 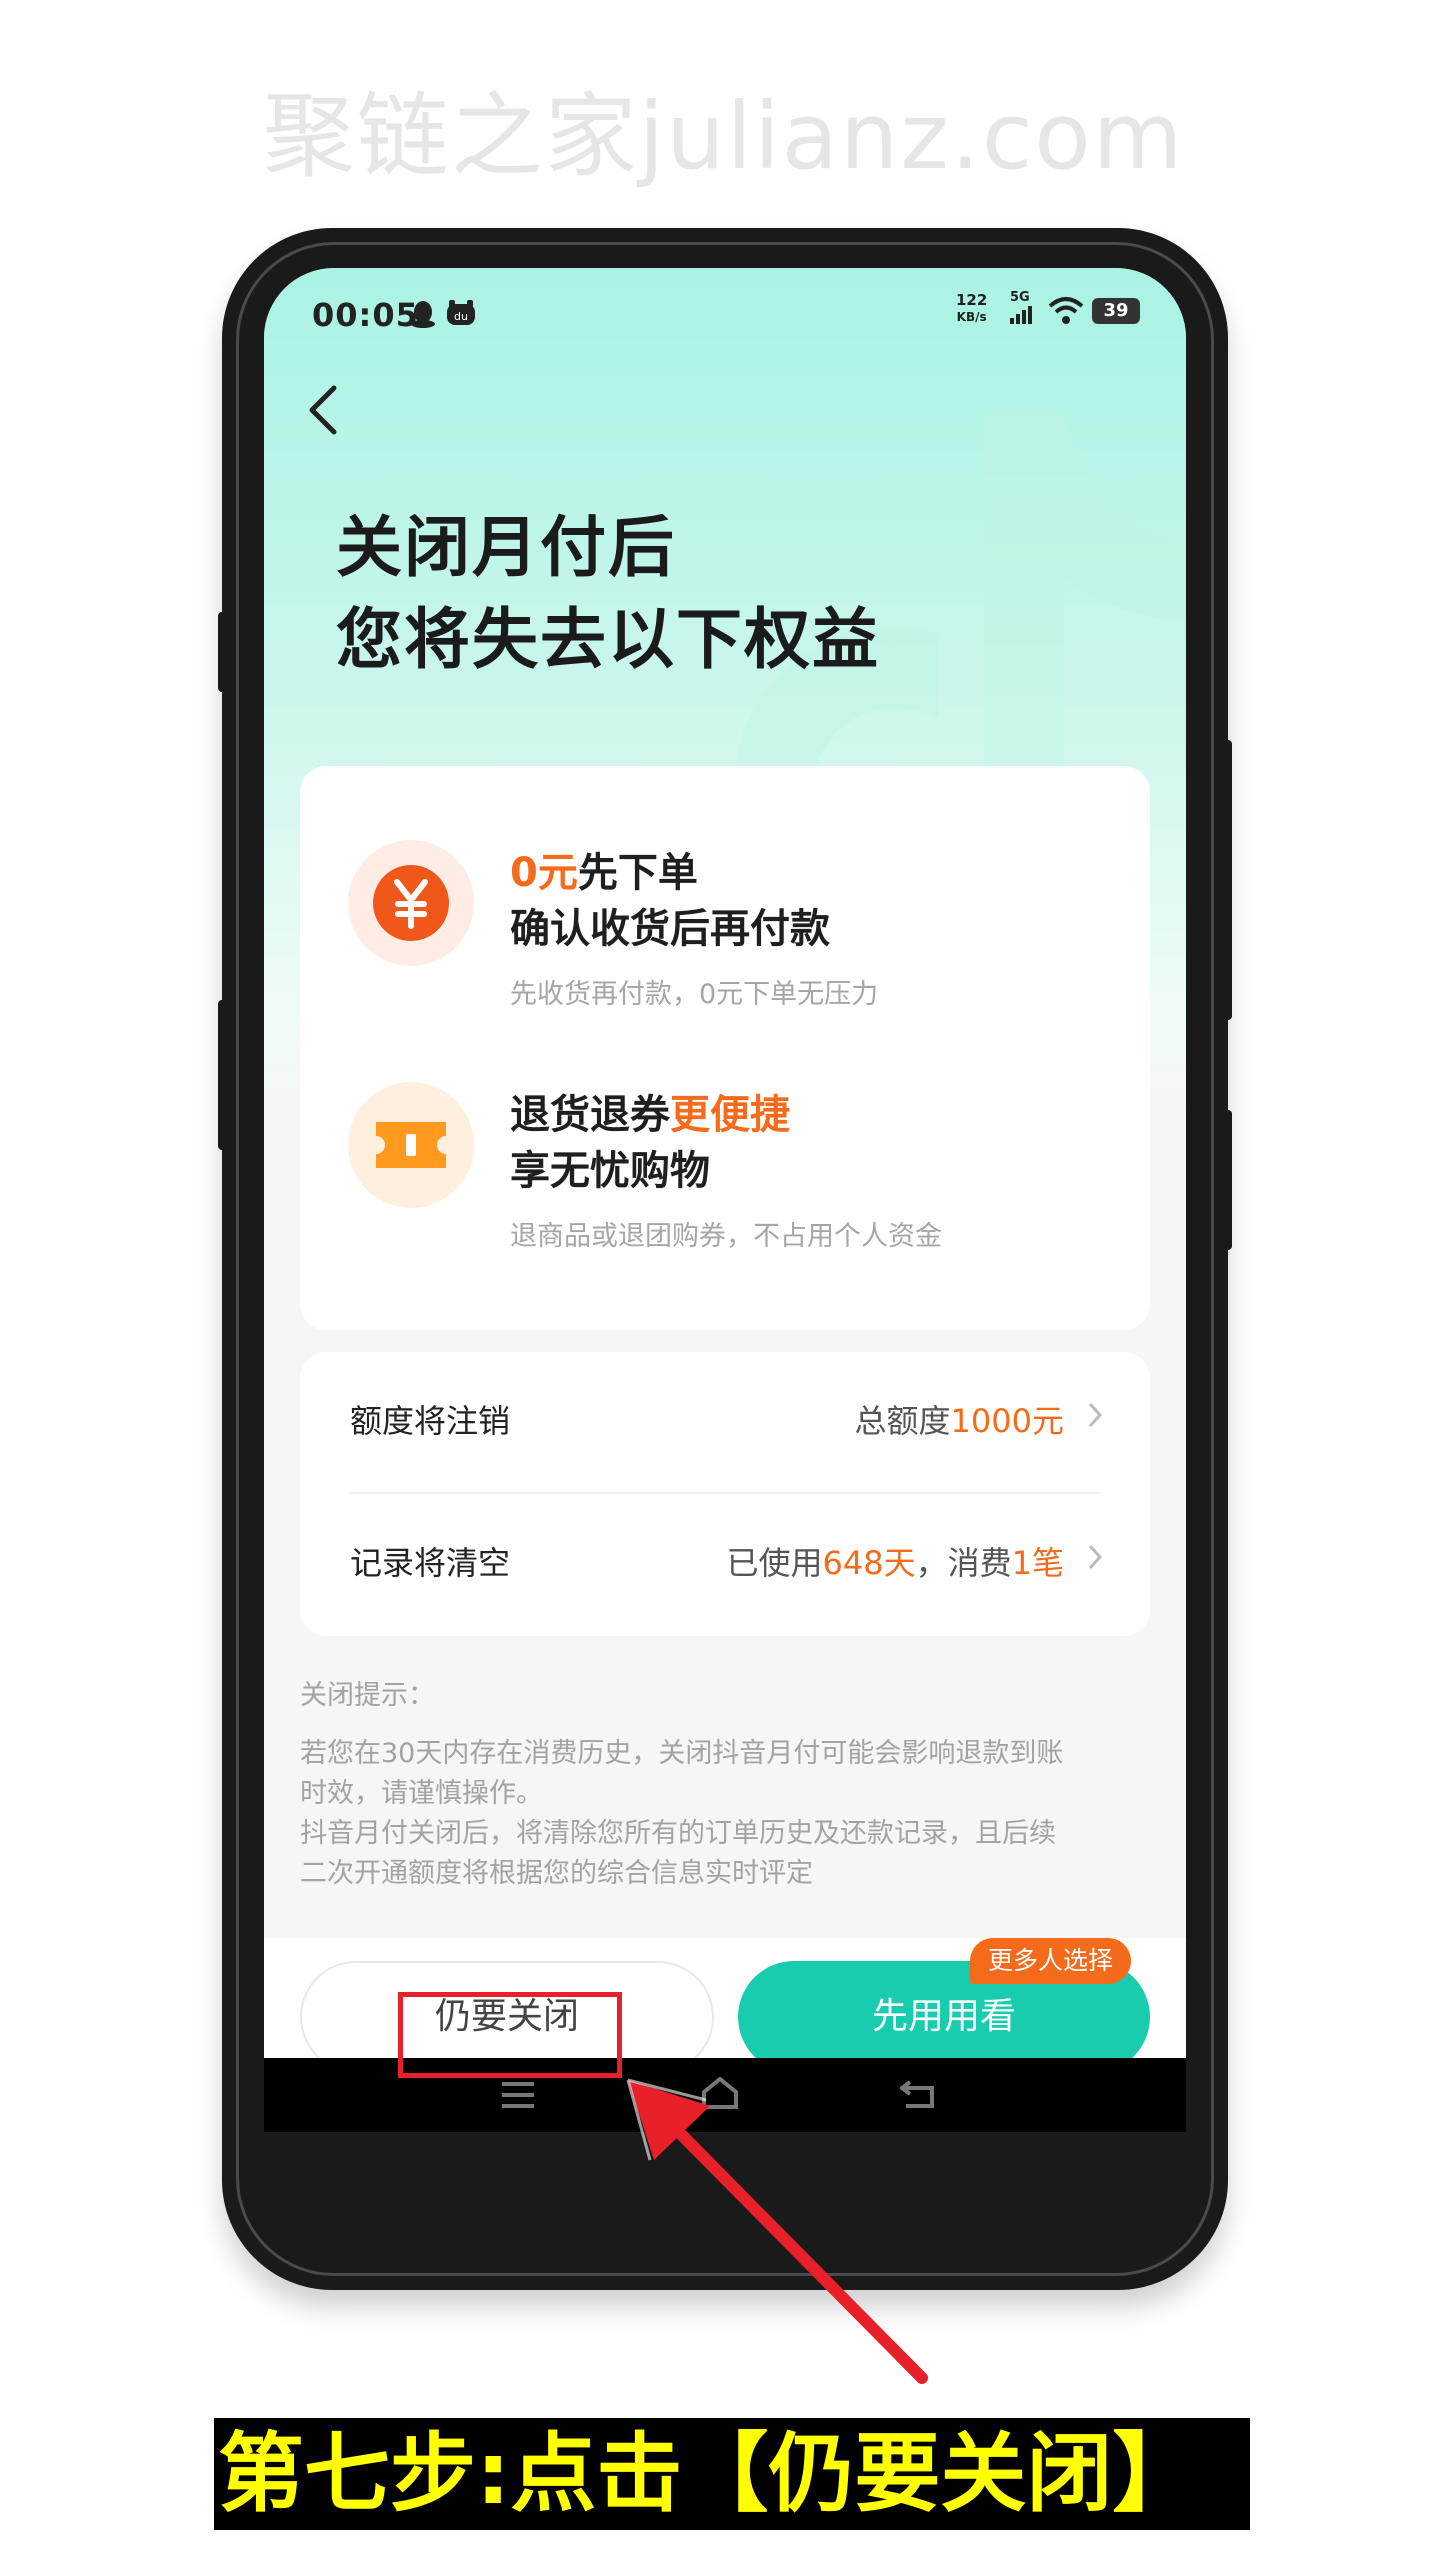 What do you see at coordinates (518, 2095) in the screenshot?
I see `menu-icon` at bounding box center [518, 2095].